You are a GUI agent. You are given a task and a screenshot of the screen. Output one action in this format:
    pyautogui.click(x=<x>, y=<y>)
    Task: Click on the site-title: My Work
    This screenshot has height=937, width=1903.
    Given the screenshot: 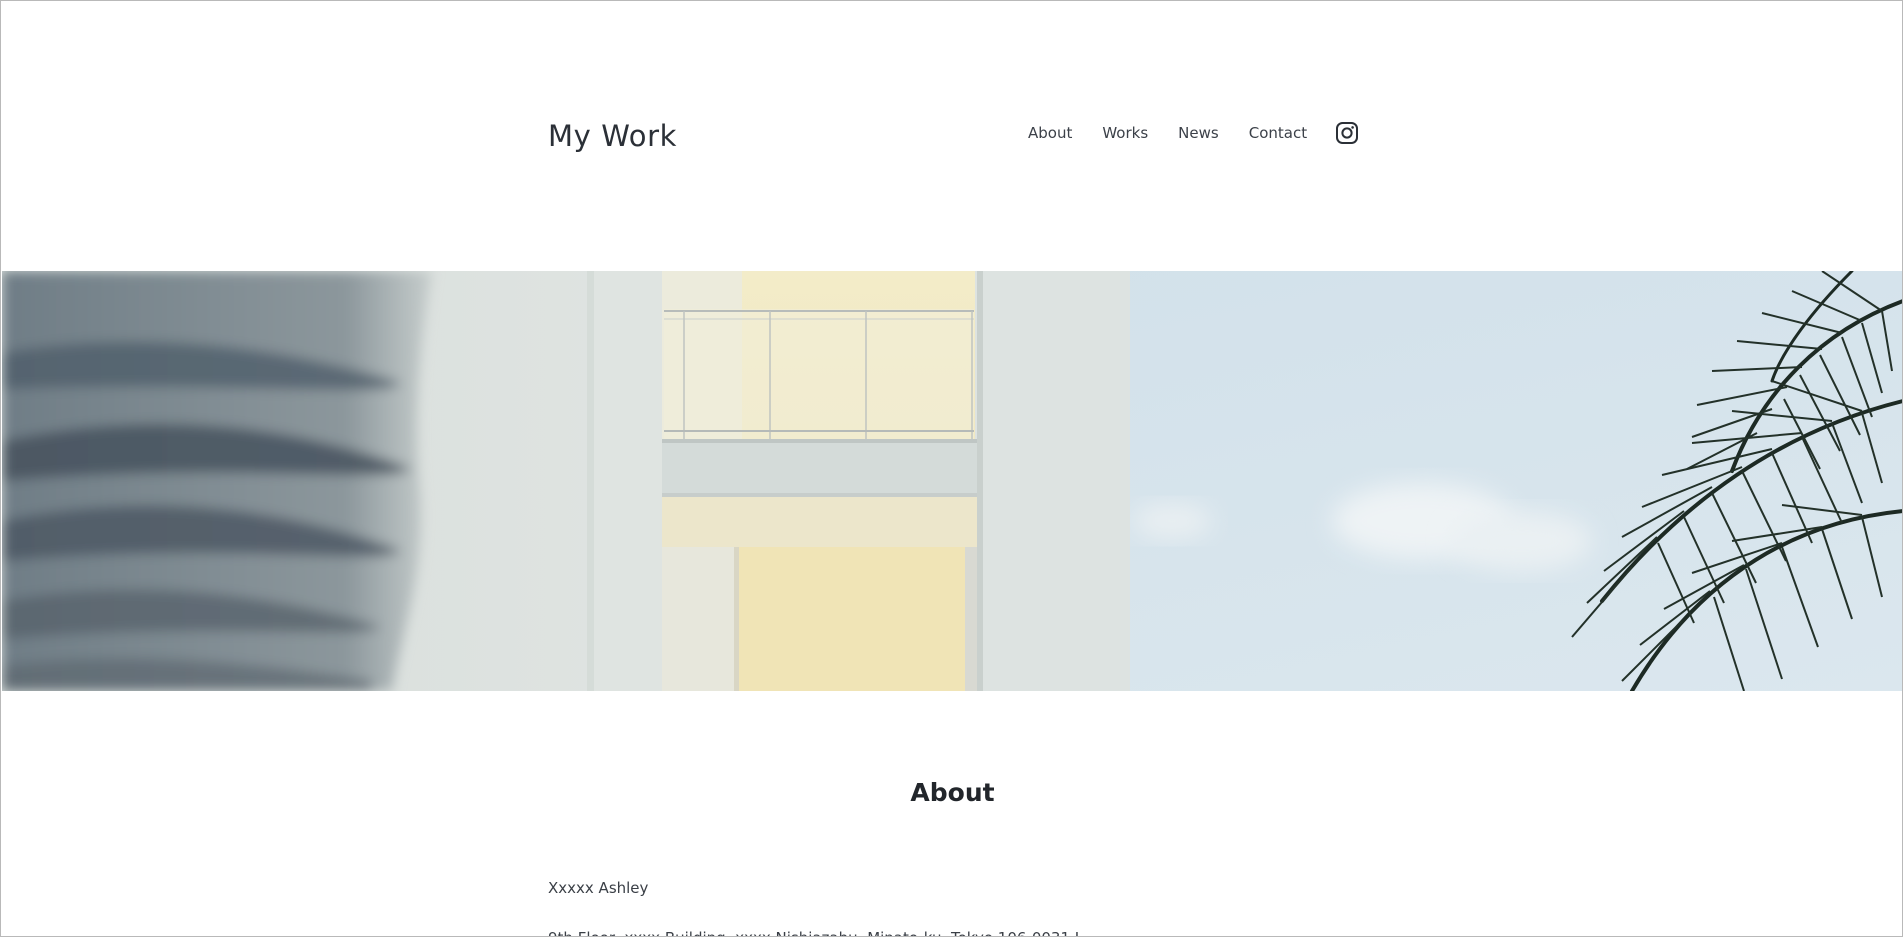 What is the action you would take?
    pyautogui.click(x=612, y=136)
    